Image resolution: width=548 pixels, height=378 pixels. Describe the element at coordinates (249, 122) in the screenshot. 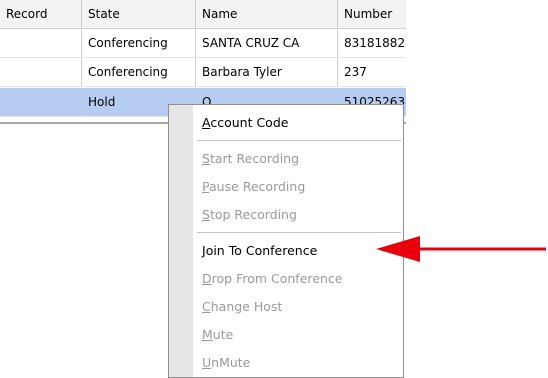

I see `menu-item-label: ccount Code` at that location.